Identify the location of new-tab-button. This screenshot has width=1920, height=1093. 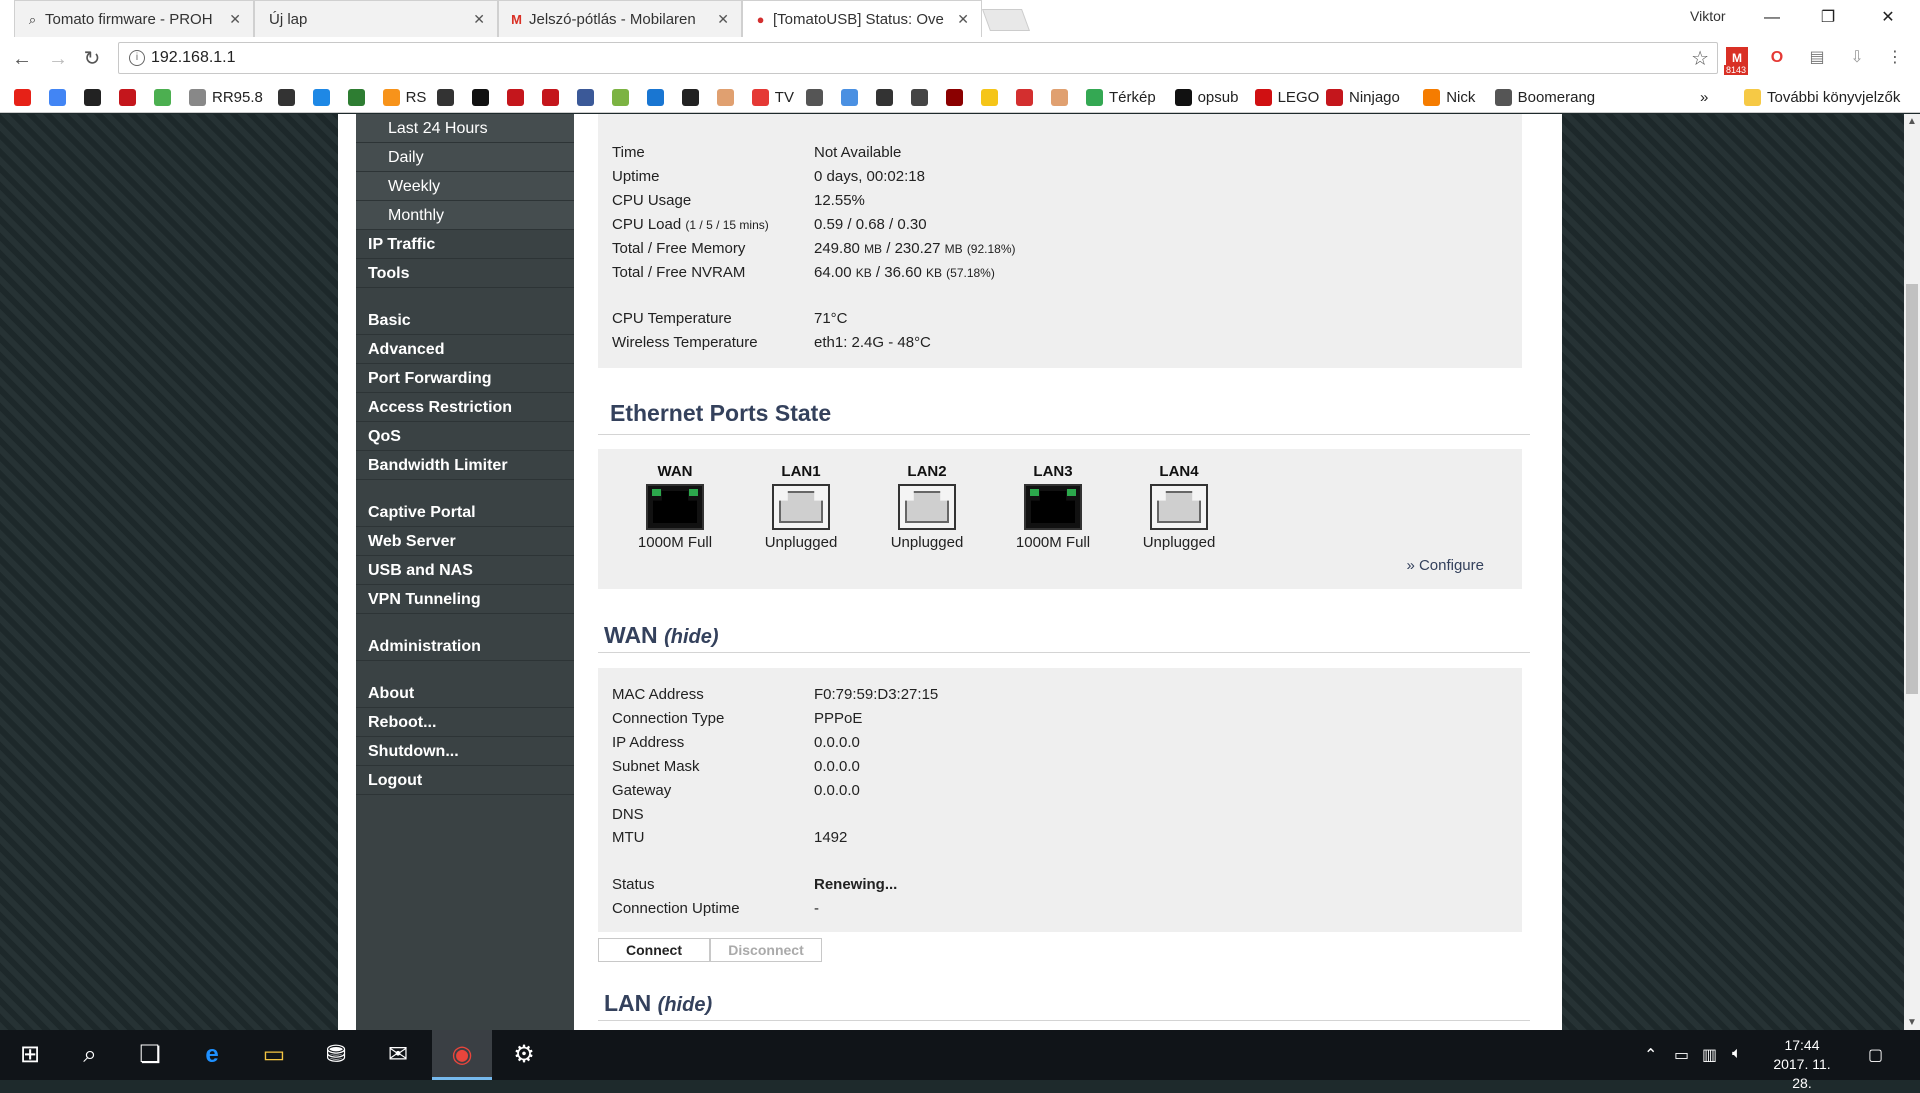
(1006, 20).